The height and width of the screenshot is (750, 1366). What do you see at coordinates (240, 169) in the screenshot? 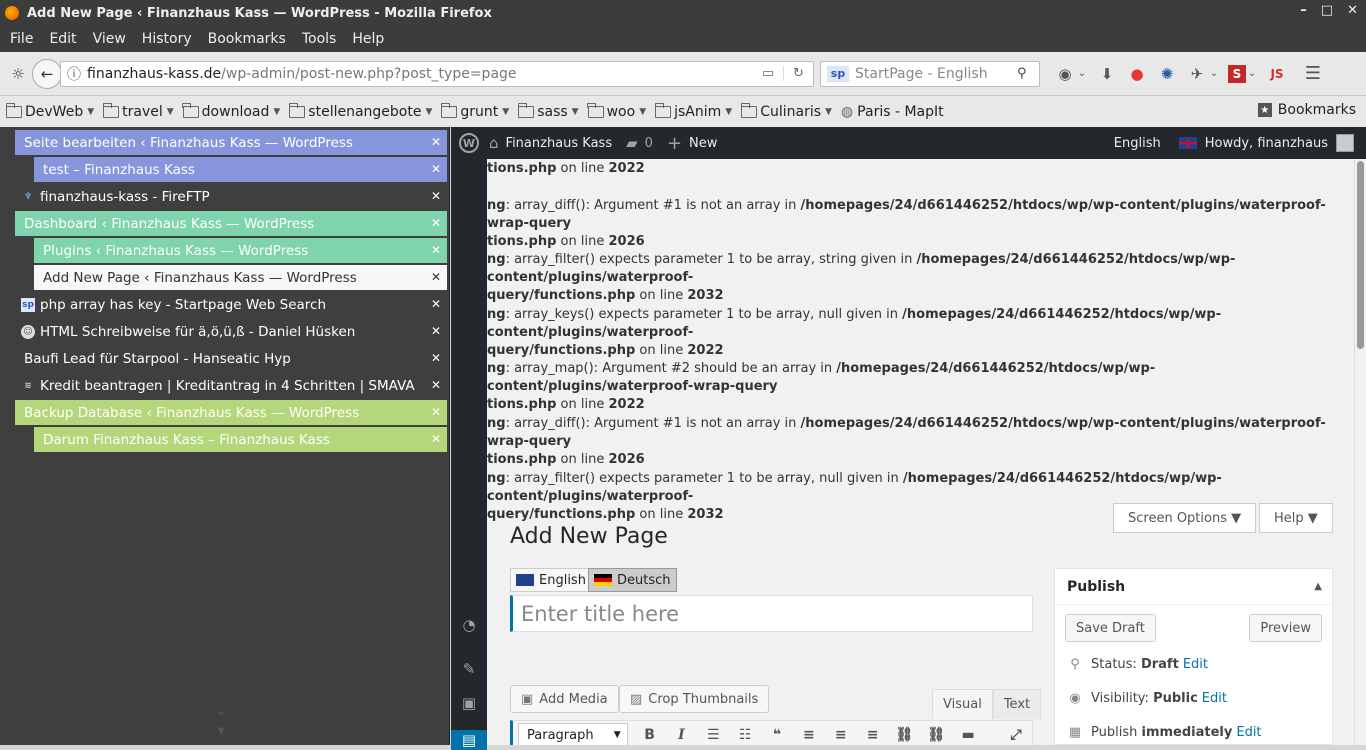
I see `tab-item: test – Finanzhaus Kass ✕` at bounding box center [240, 169].